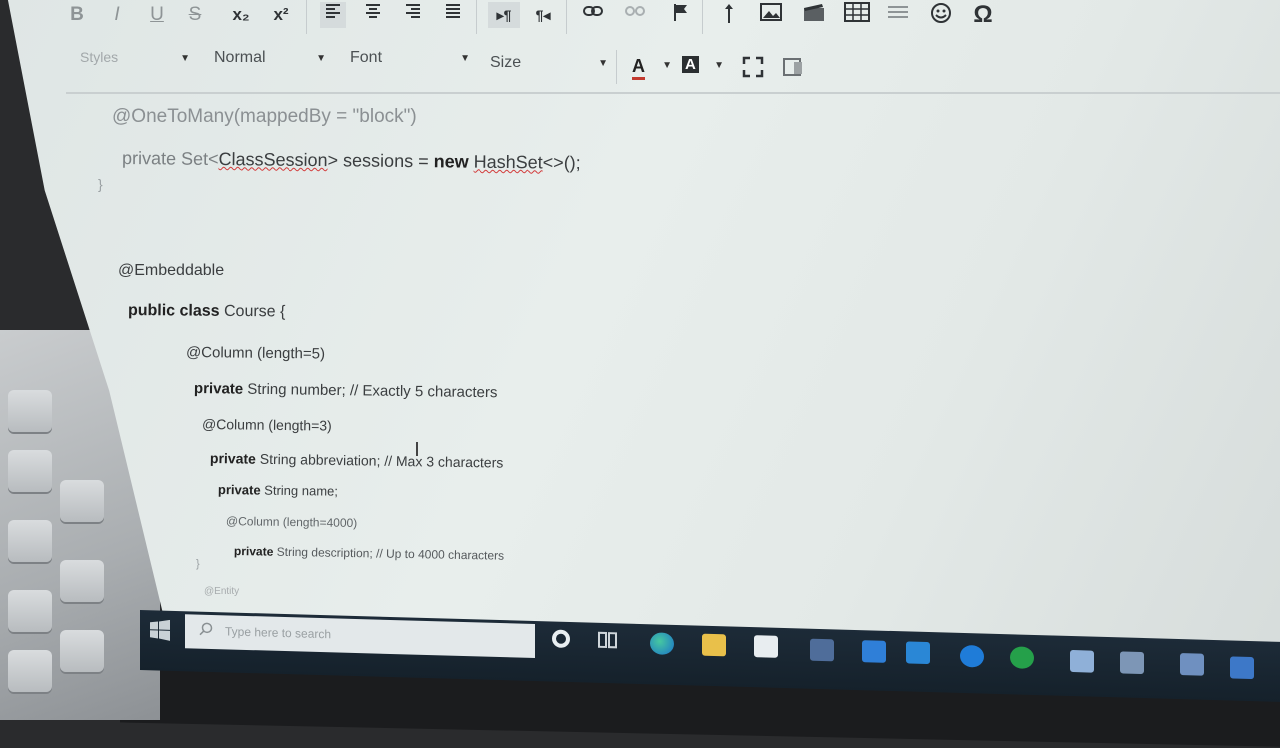  I want to click on file-explorer-icon, so click(714, 645).